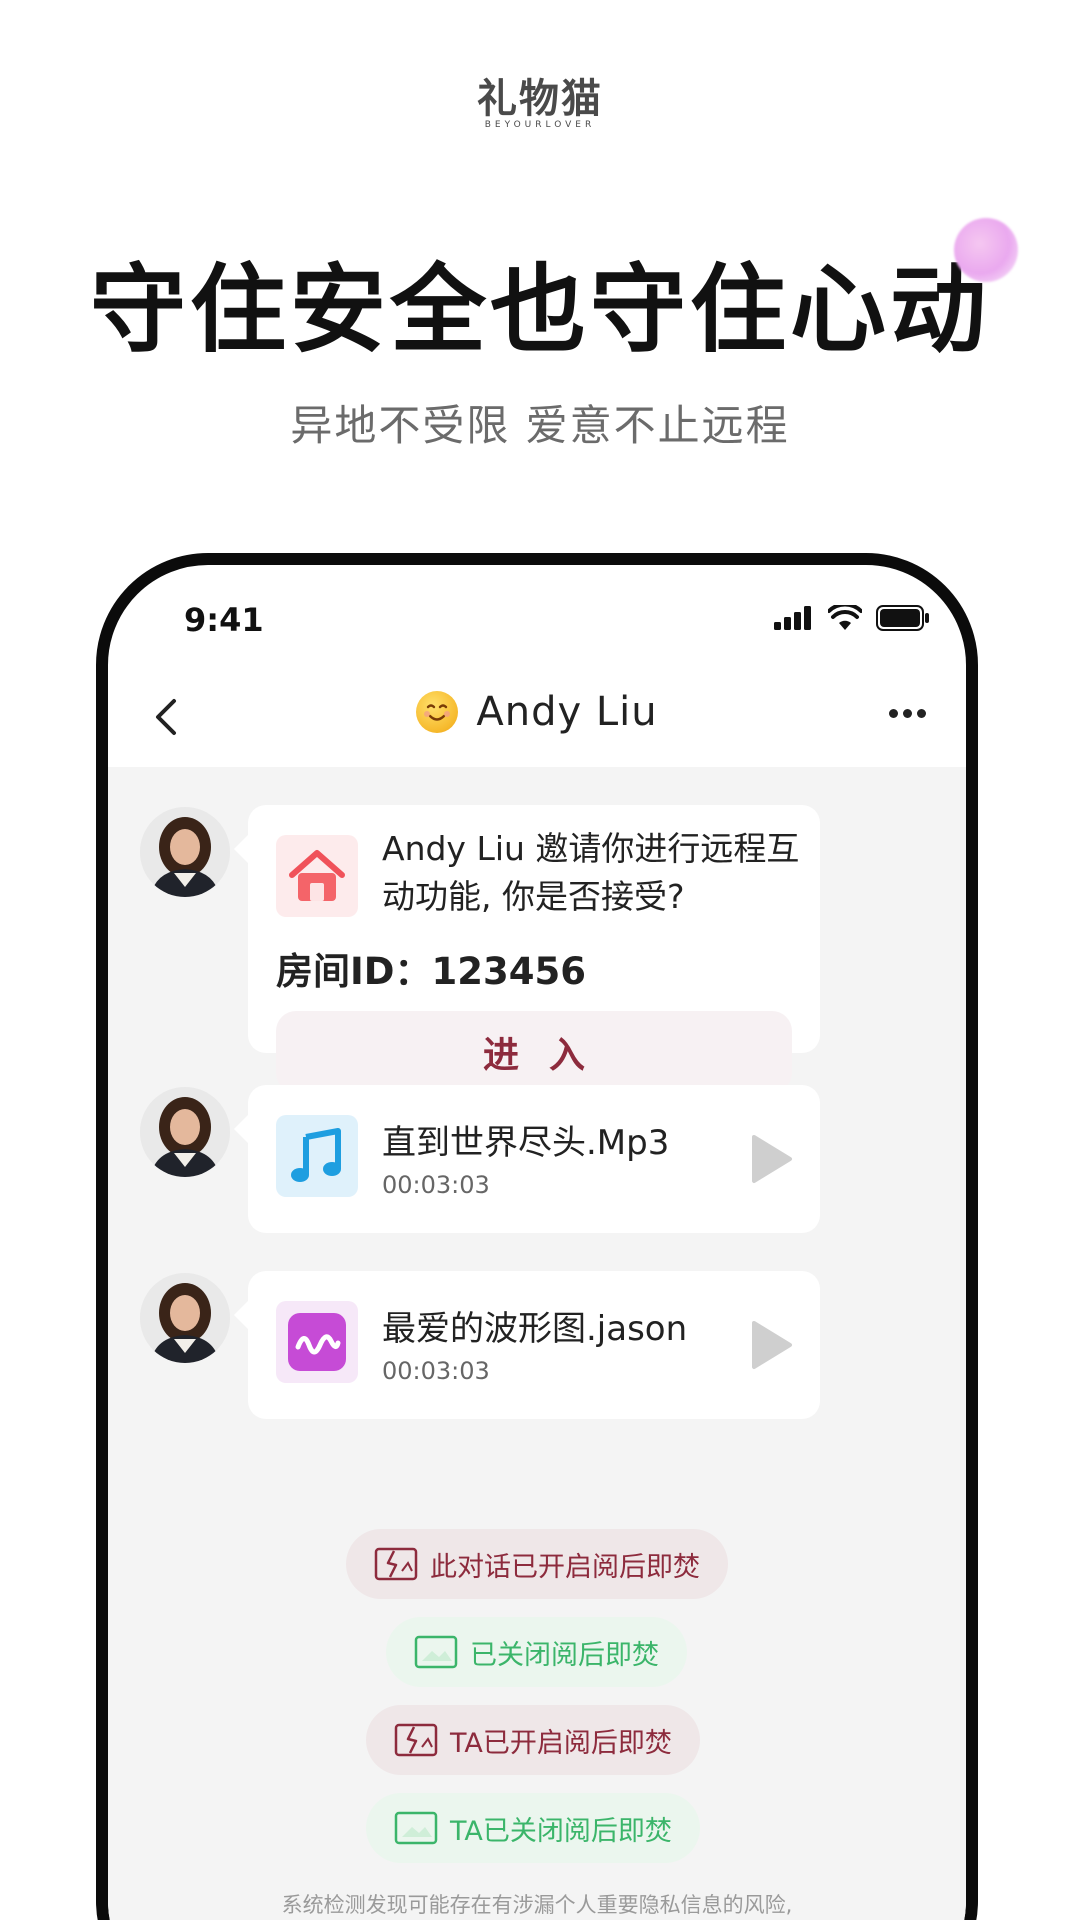  I want to click on chat-header: Andy Liu, so click(537, 716).